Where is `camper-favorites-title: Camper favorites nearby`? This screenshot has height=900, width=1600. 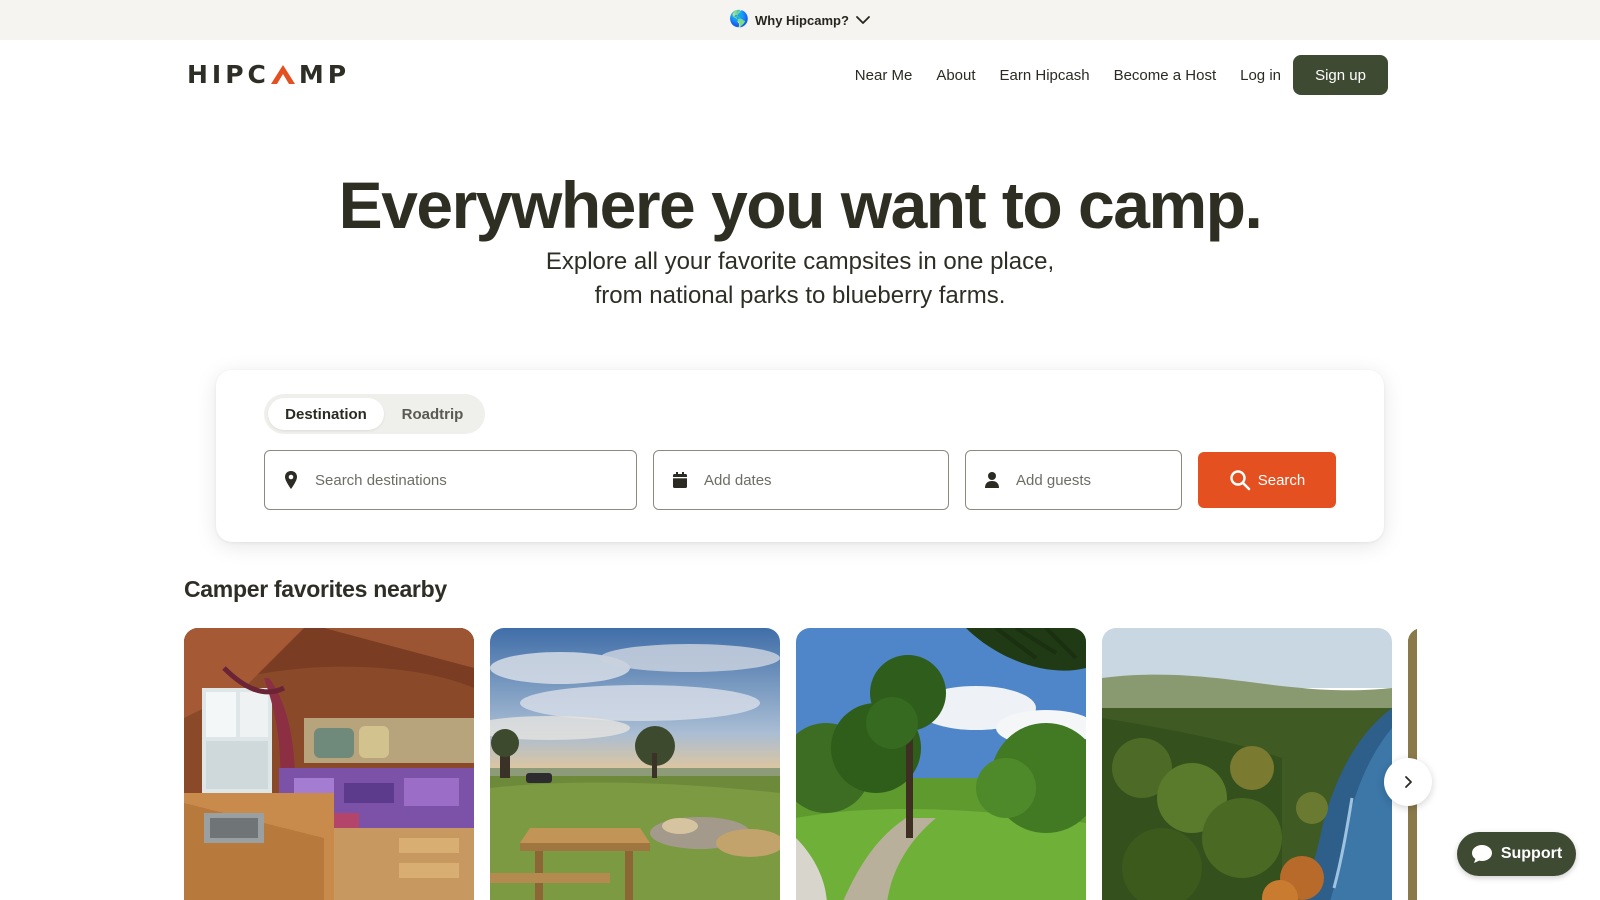 camper-favorites-title: Camper favorites nearby is located at coordinates (315, 589).